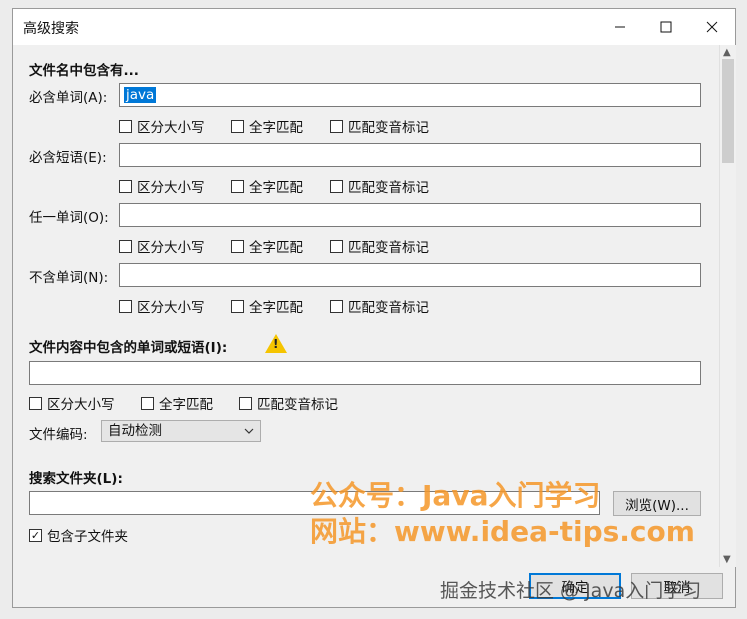 This screenshot has height=619, width=747. Describe the element at coordinates (135, 431) in the screenshot. I see `encoding-value: 自动检测` at that location.